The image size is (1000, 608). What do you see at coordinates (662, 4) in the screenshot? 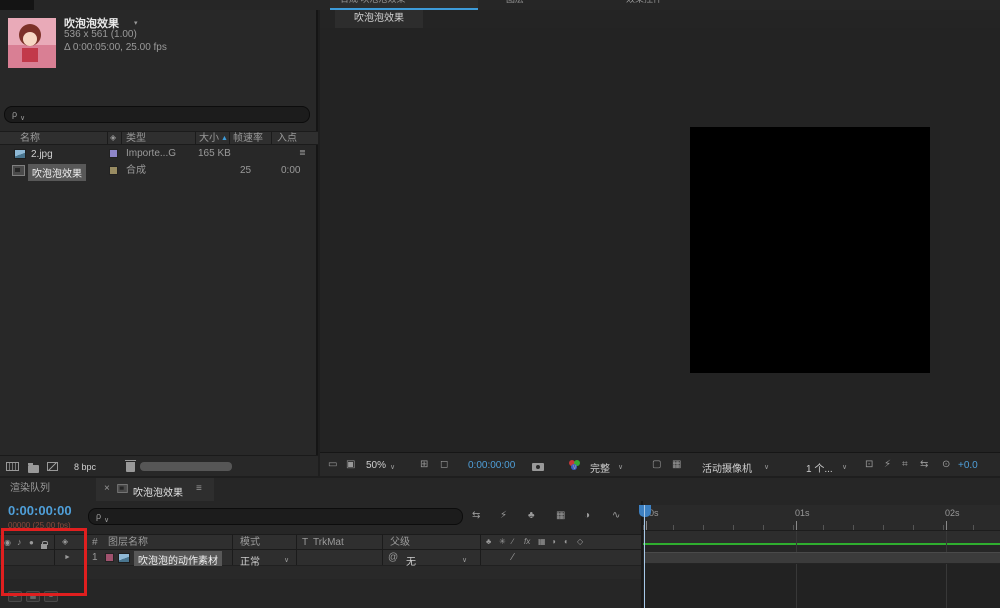
I see `effect-controls-tab-stub: 效果控件` at bounding box center [662, 4].